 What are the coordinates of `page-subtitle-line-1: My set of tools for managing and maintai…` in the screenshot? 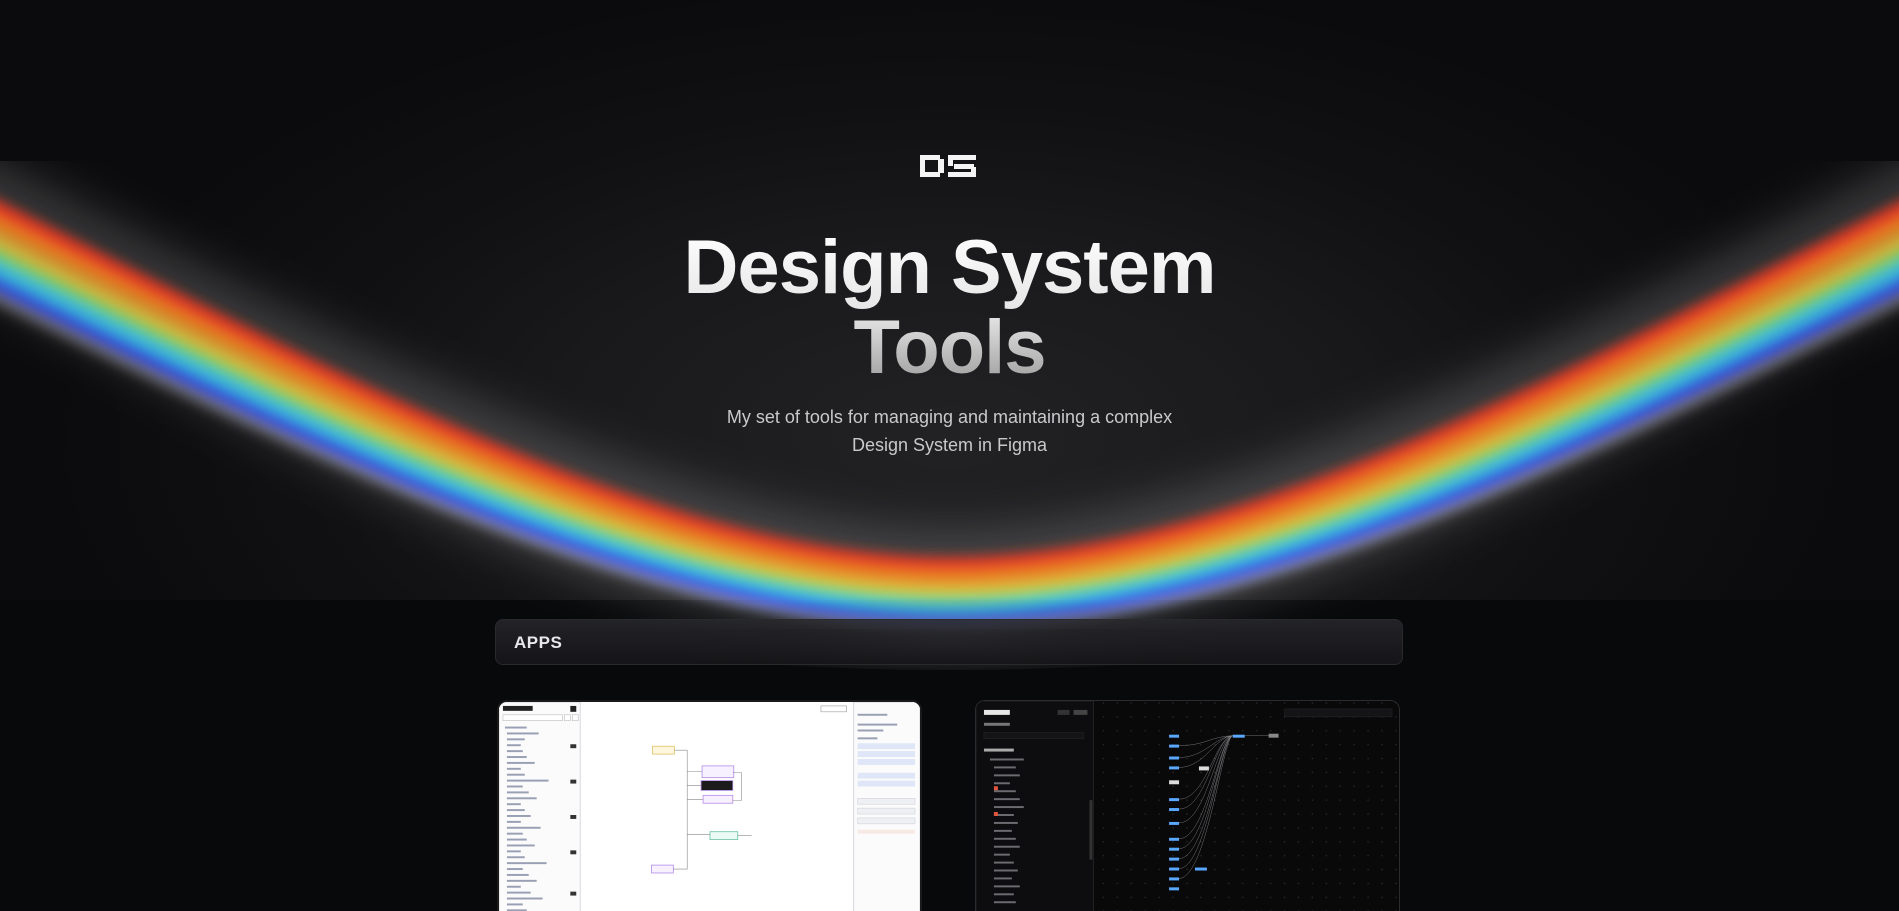 It's located at (949, 417).